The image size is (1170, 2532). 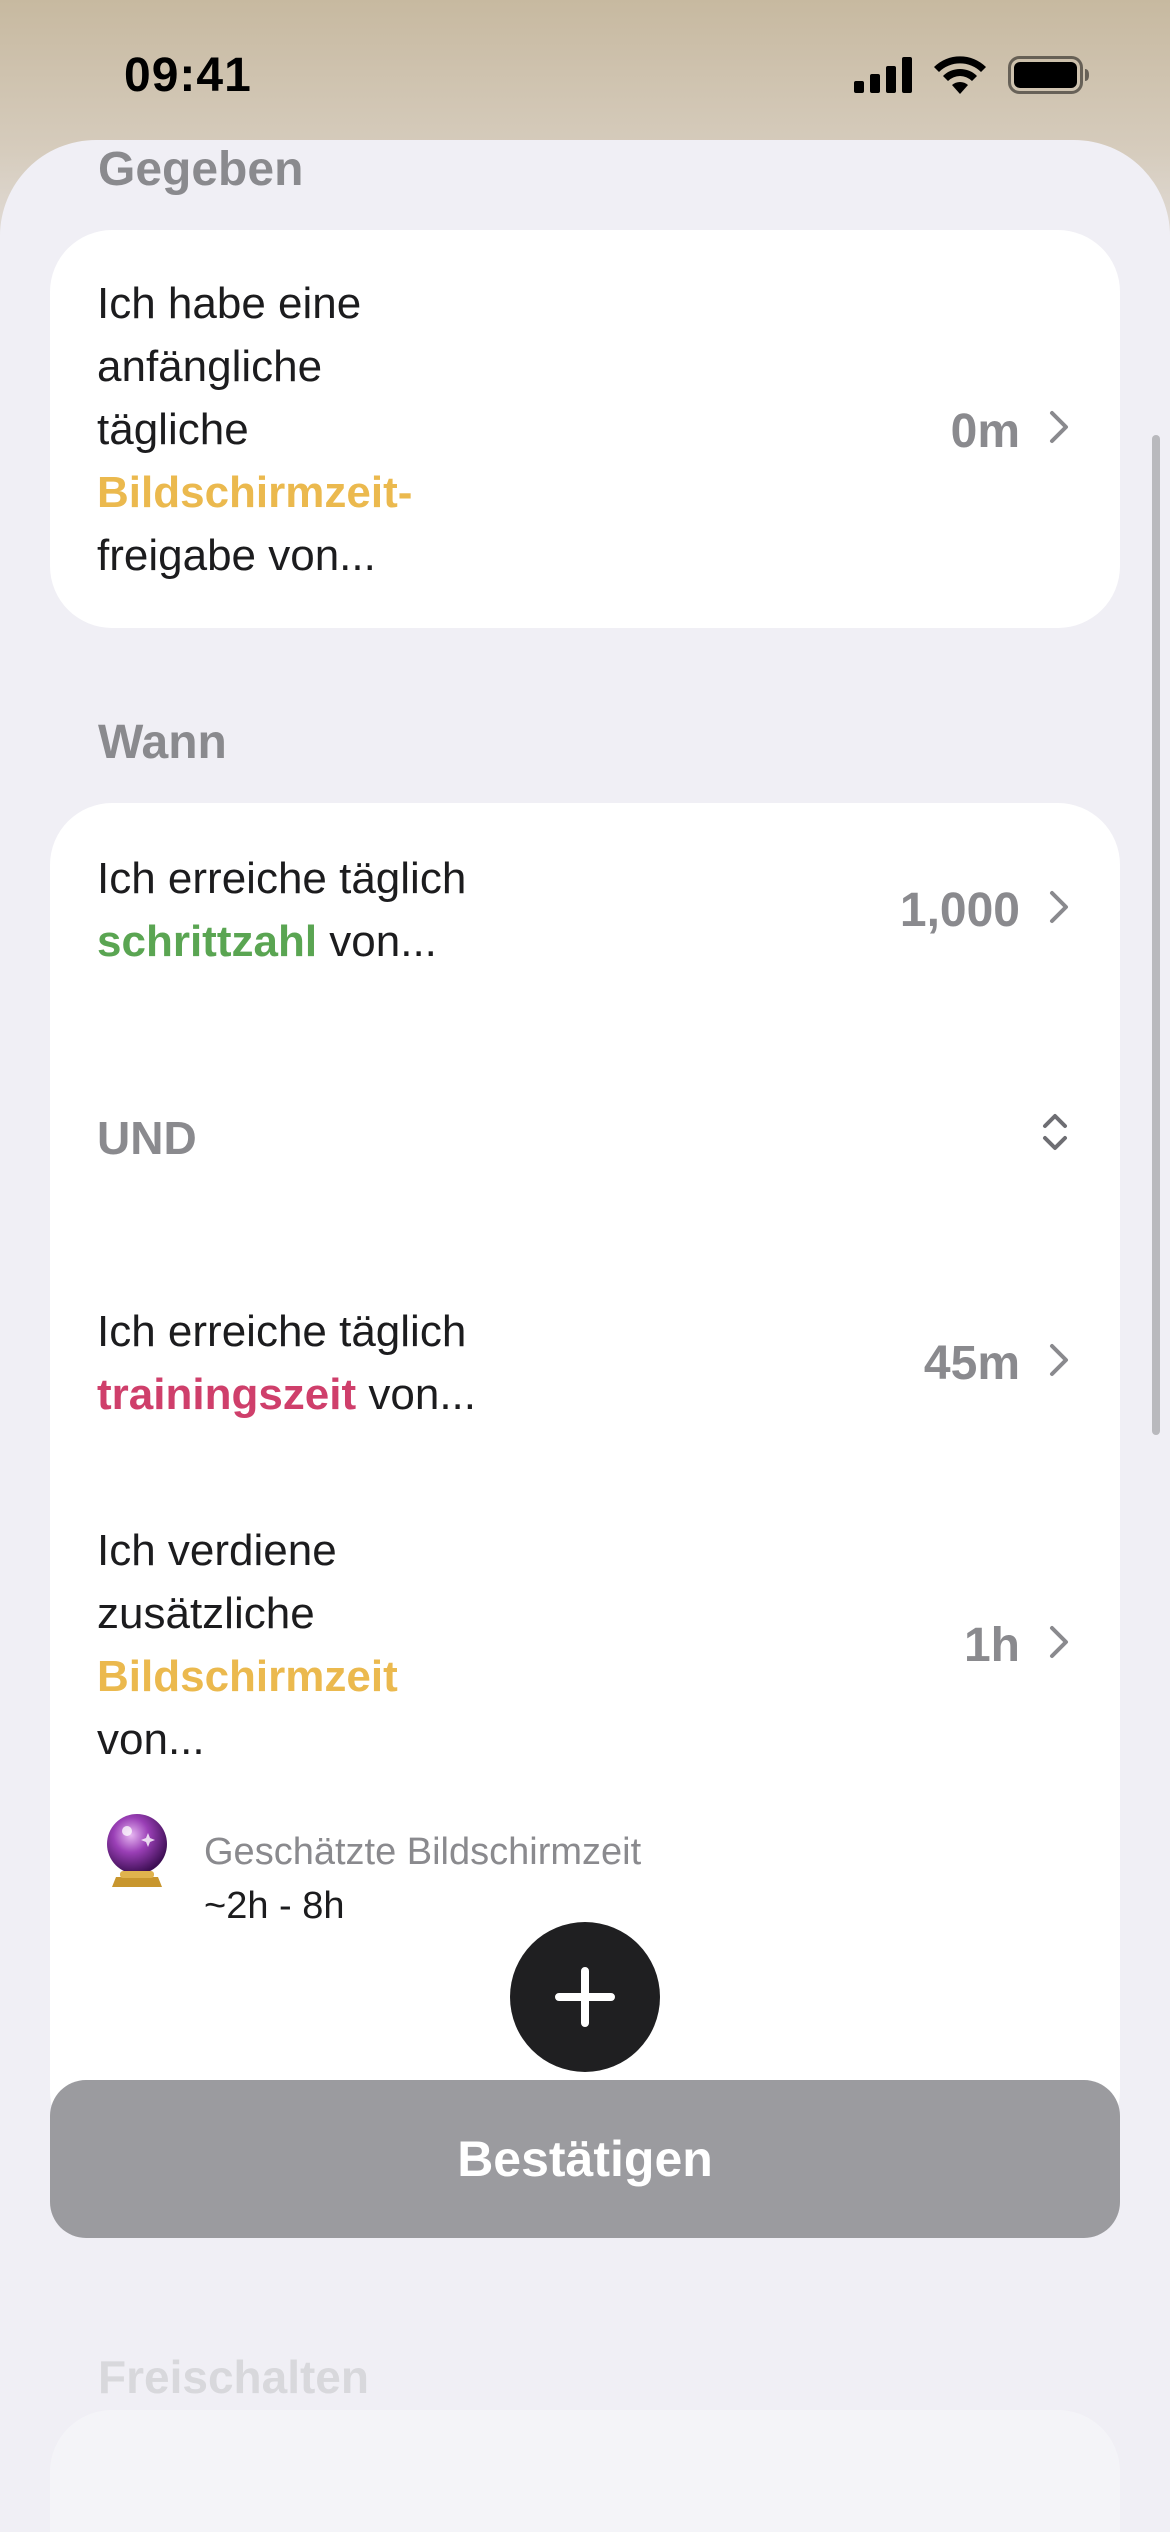 What do you see at coordinates (255, 492) in the screenshot?
I see `screen-time-highlight: Bildschirmzeit-` at bounding box center [255, 492].